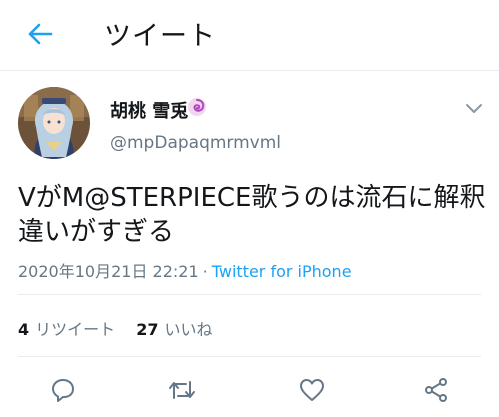 Image resolution: width=499 pixels, height=417 pixels. I want to click on reply-button, so click(63, 390).